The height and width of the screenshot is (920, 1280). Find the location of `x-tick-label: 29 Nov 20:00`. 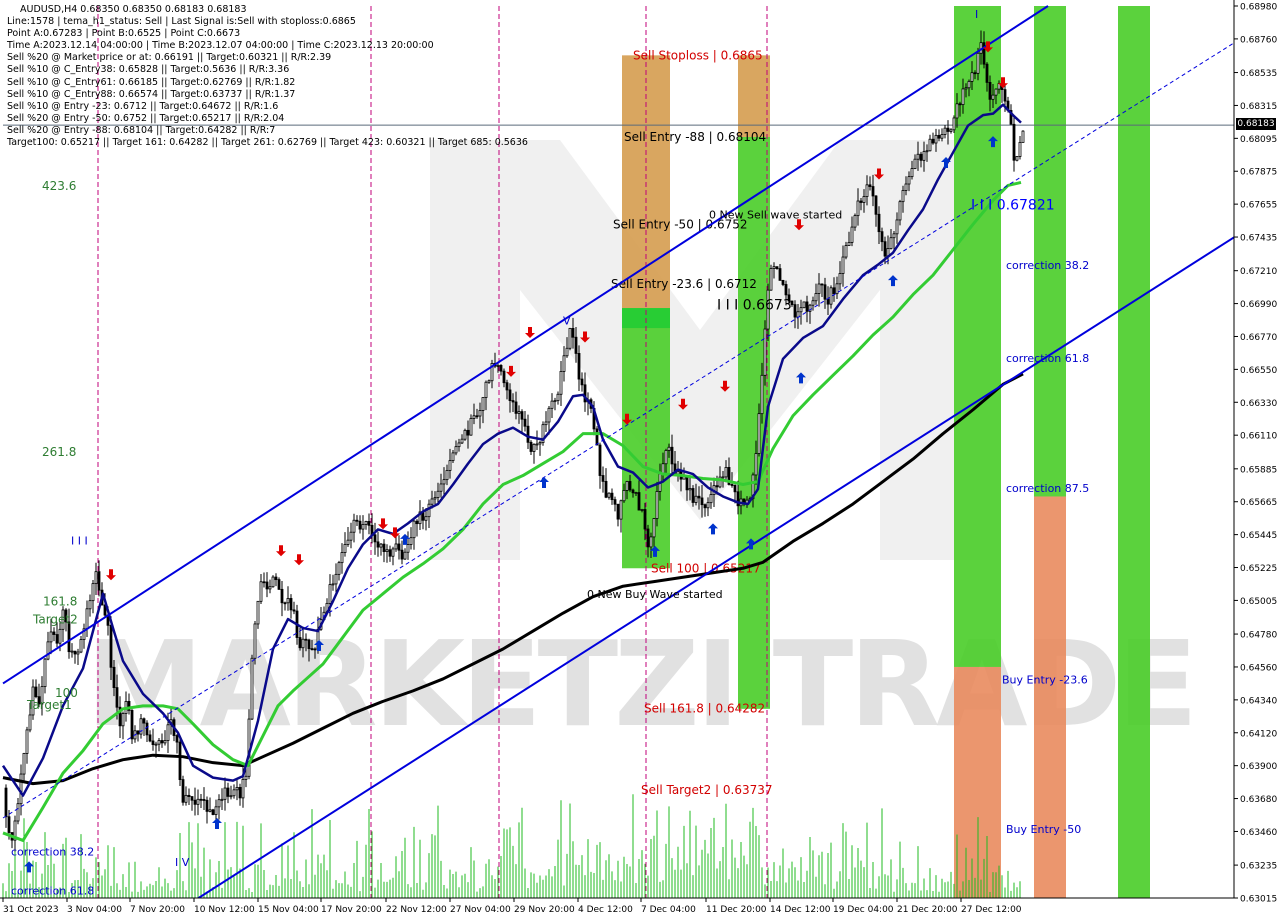

x-tick-label: 29 Nov 20:00 is located at coordinates (544, 910).